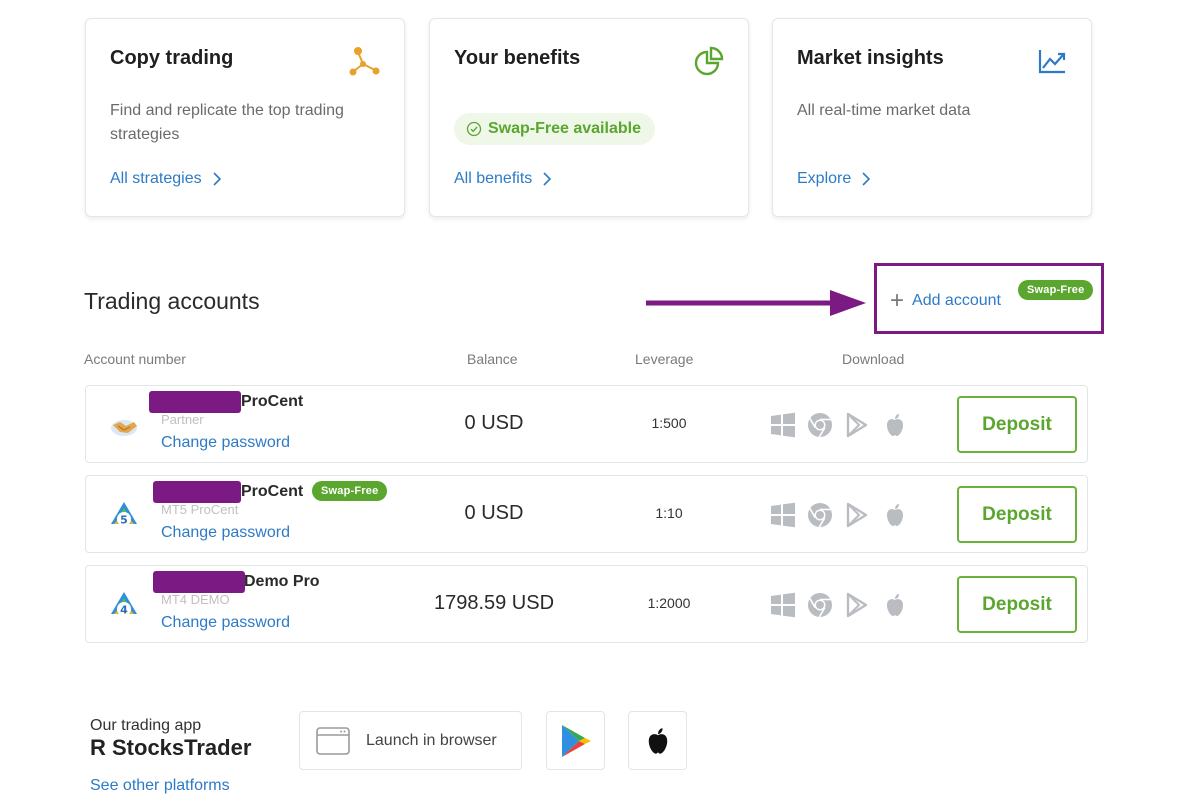  I want to click on trading-app-name: R StocksTrader, so click(171, 747).